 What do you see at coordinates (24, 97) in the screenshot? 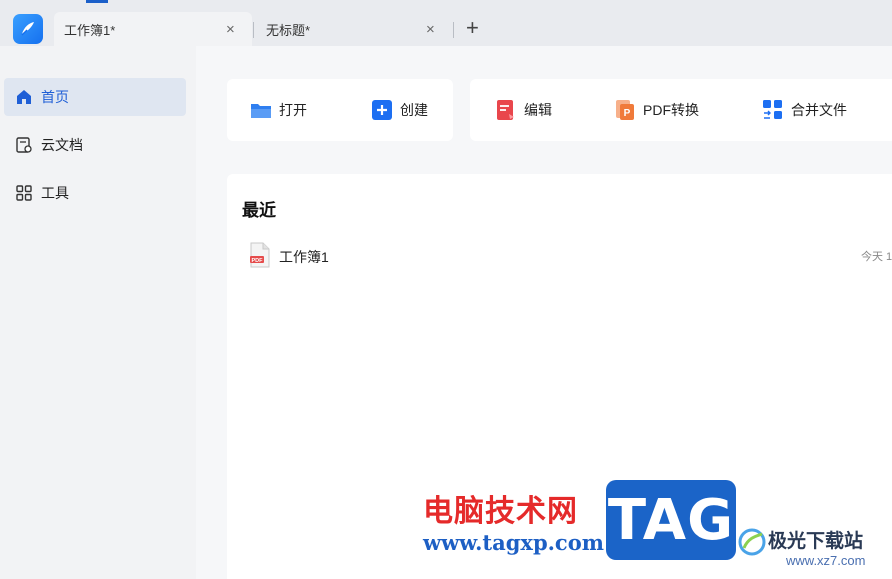
I see `home-icon` at bounding box center [24, 97].